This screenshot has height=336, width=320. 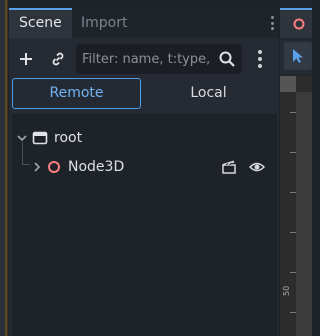 What do you see at coordinates (40, 138) in the screenshot?
I see `node-icon` at bounding box center [40, 138].